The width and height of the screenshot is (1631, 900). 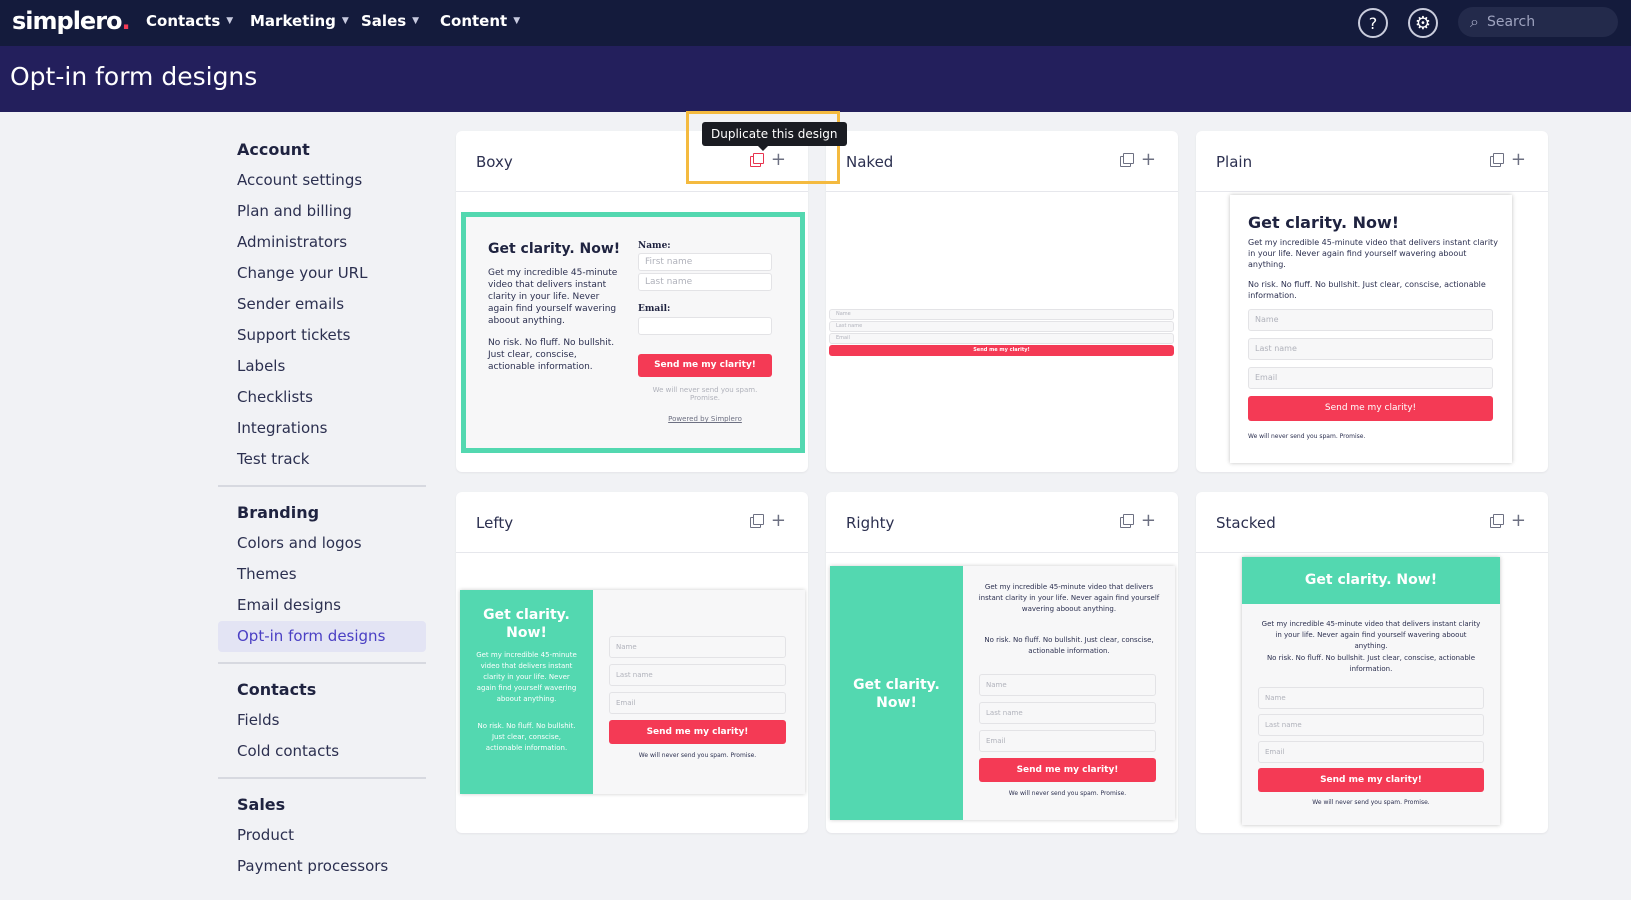 I want to click on sidebar-item-change-url: Change your URL, so click(x=322, y=273).